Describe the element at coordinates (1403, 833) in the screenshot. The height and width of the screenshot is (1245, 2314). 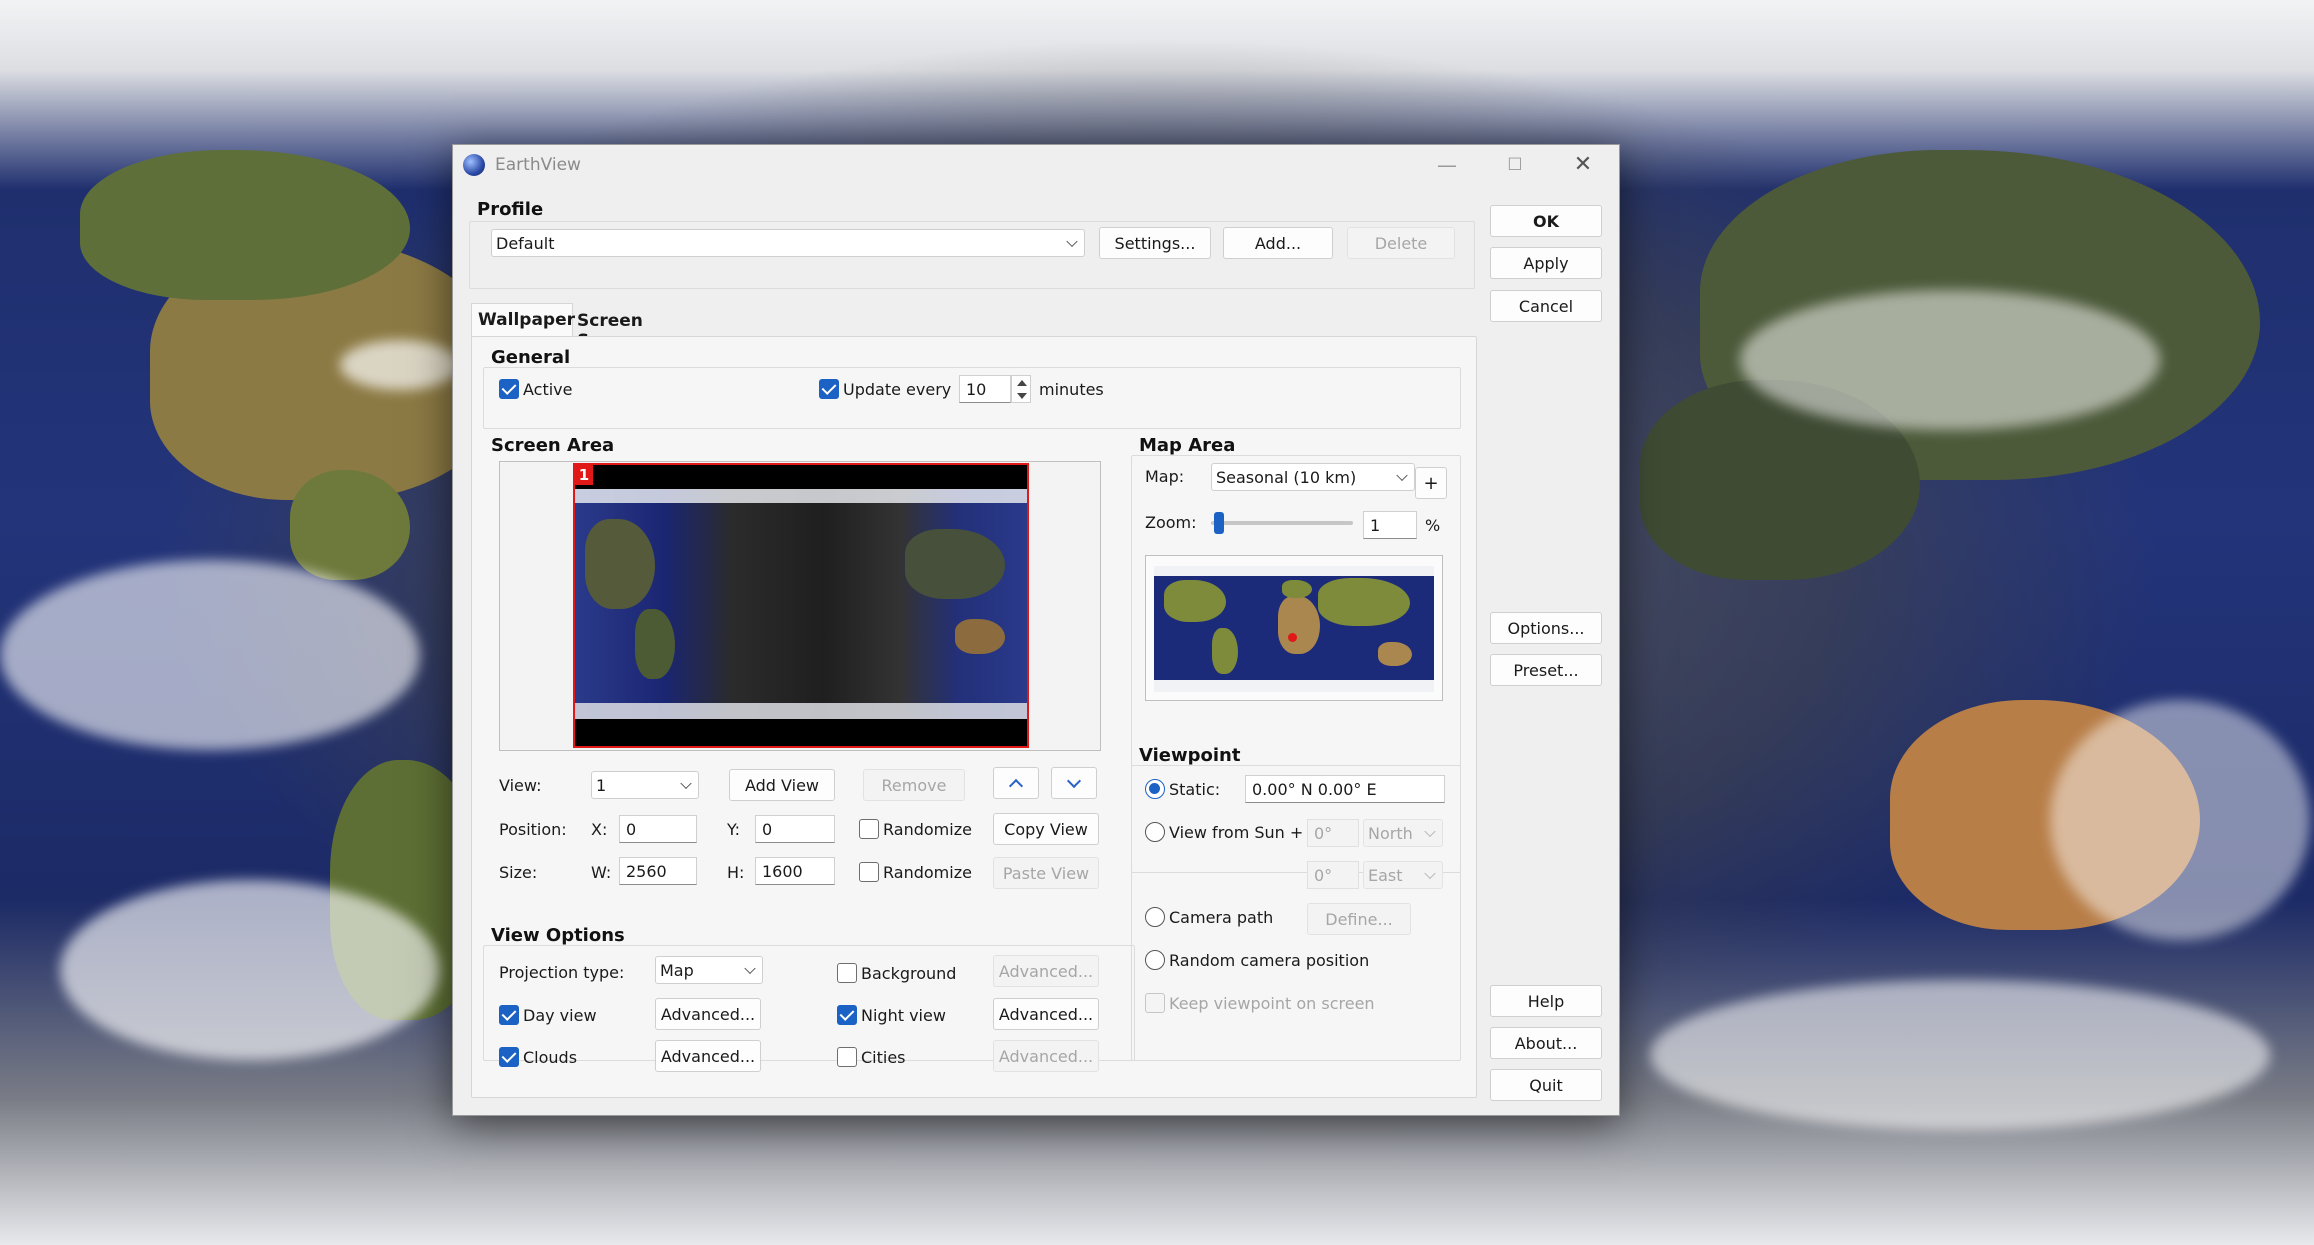
I see `sun-latitude-direction-select: North` at that location.